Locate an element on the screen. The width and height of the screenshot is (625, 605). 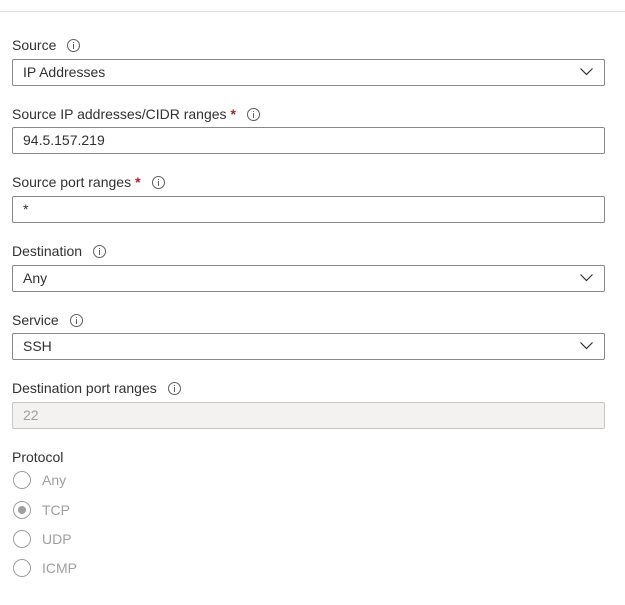
protocol-label: Protocol is located at coordinates (38, 457).